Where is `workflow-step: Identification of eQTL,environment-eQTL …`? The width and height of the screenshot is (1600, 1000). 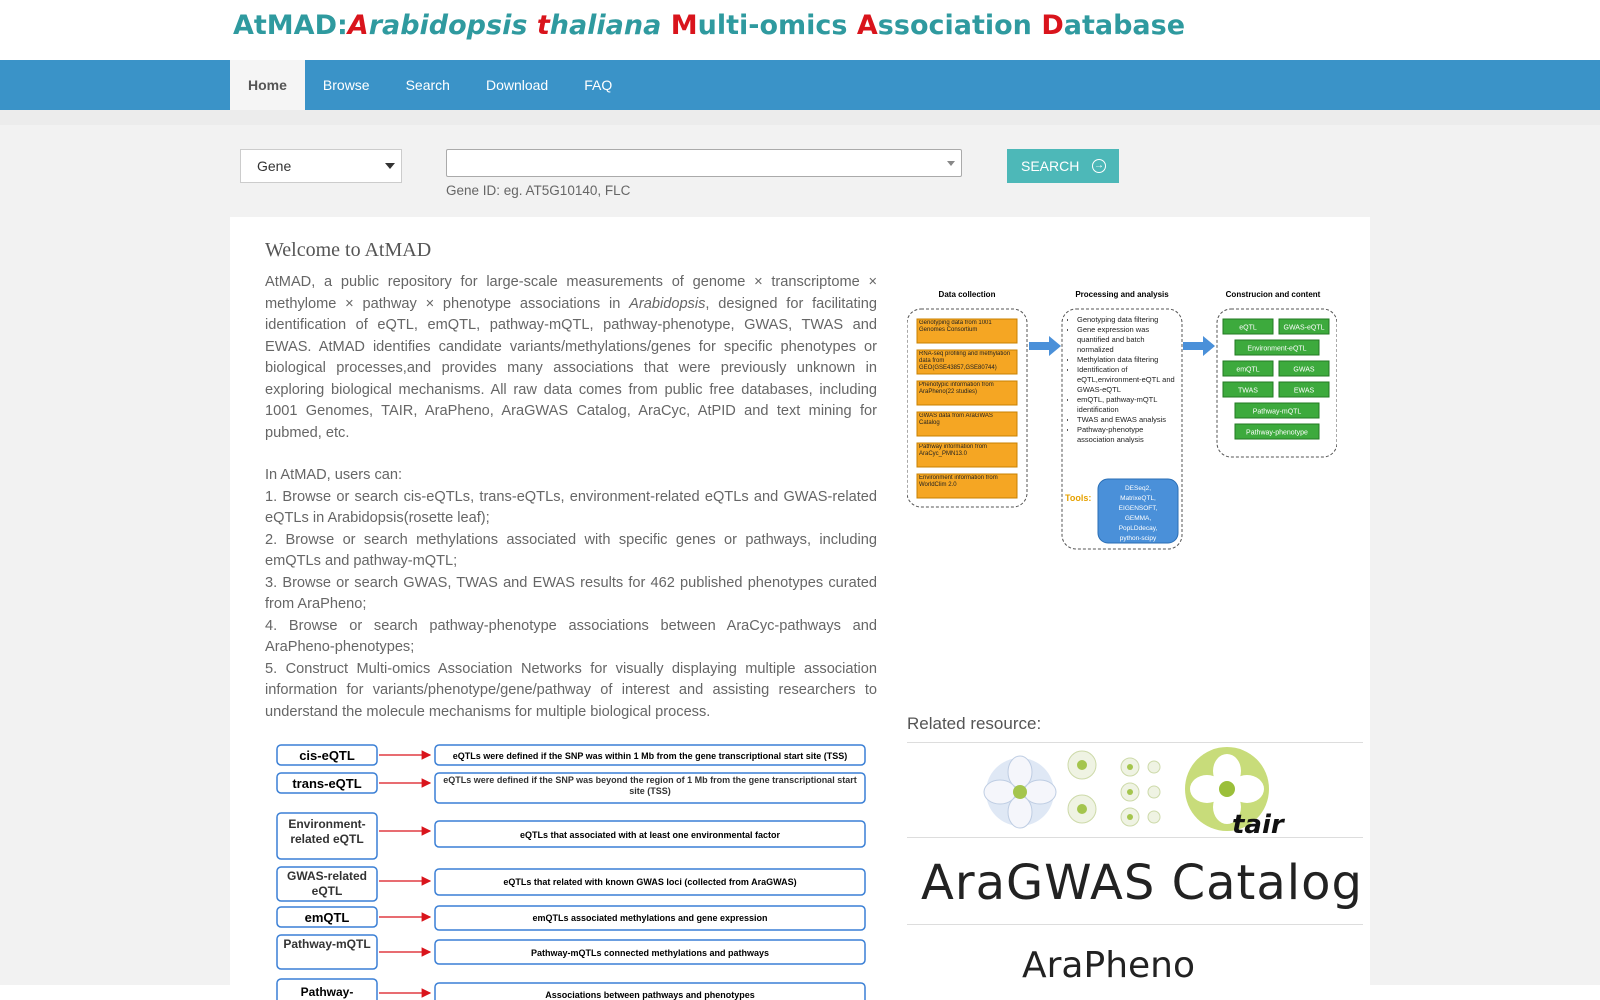
workflow-step: Identification of eQTL,environment-eQTL … is located at coordinates (1128, 380).